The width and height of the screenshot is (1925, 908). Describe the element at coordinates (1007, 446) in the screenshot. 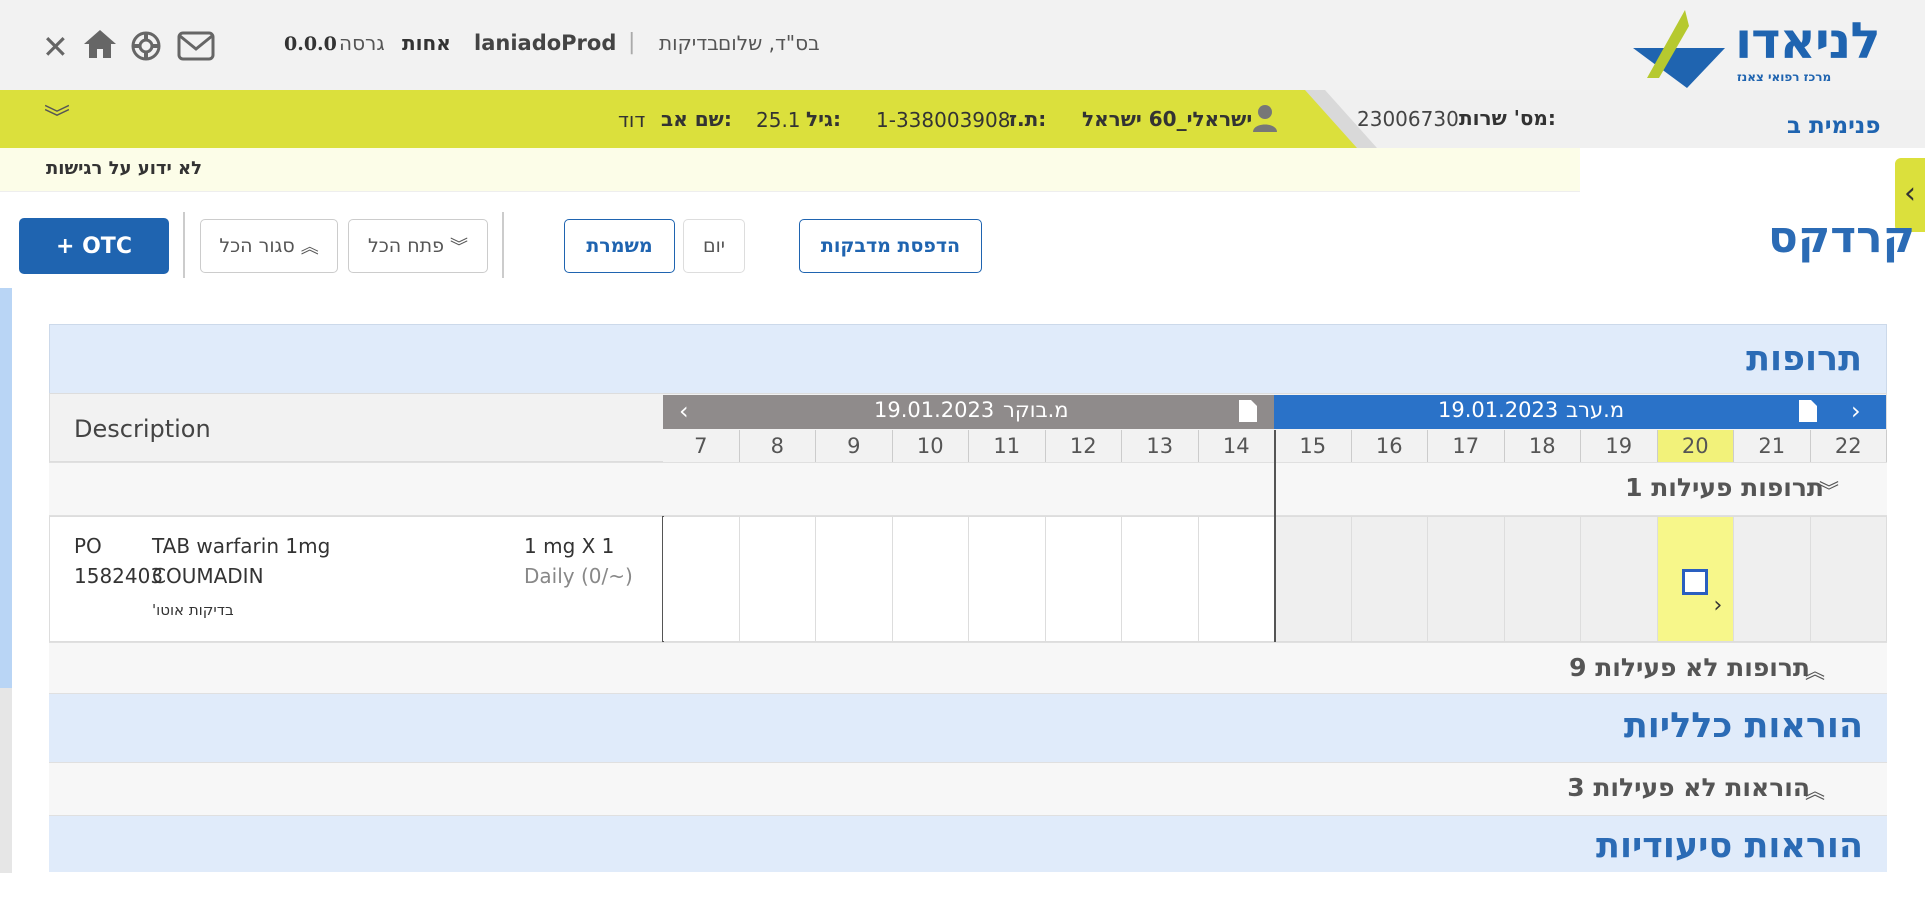

I see `hour-cell-11: 11` at that location.